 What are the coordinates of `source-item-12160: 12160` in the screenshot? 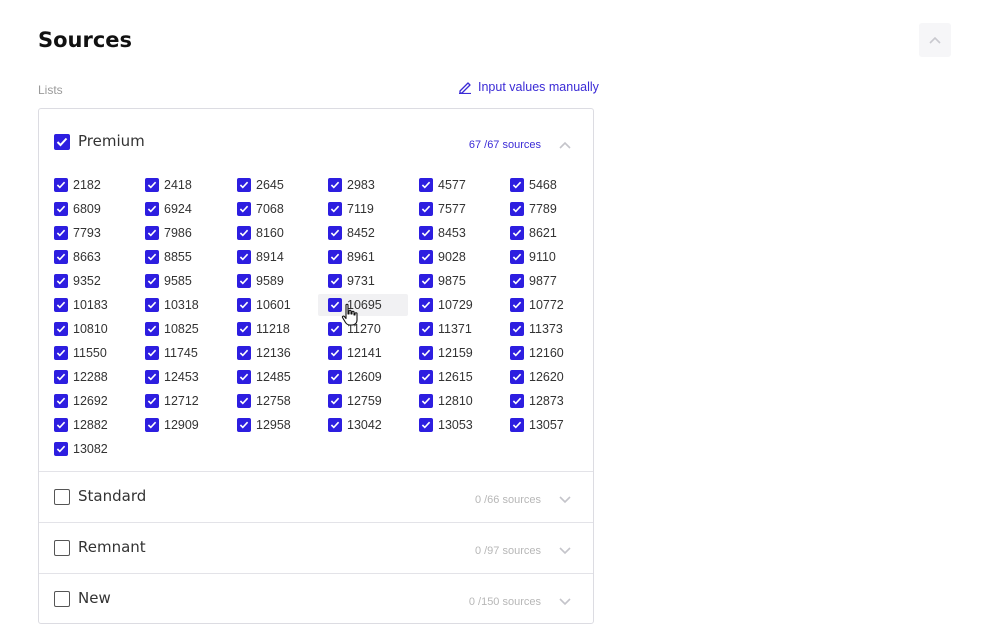 It's located at (537, 353).